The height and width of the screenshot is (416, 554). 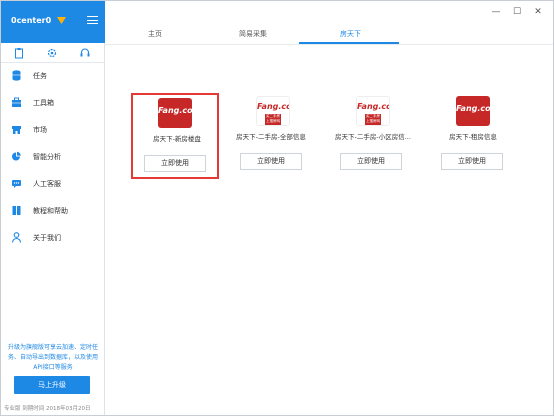 I want to click on settings-gear-icon, so click(x=52, y=53).